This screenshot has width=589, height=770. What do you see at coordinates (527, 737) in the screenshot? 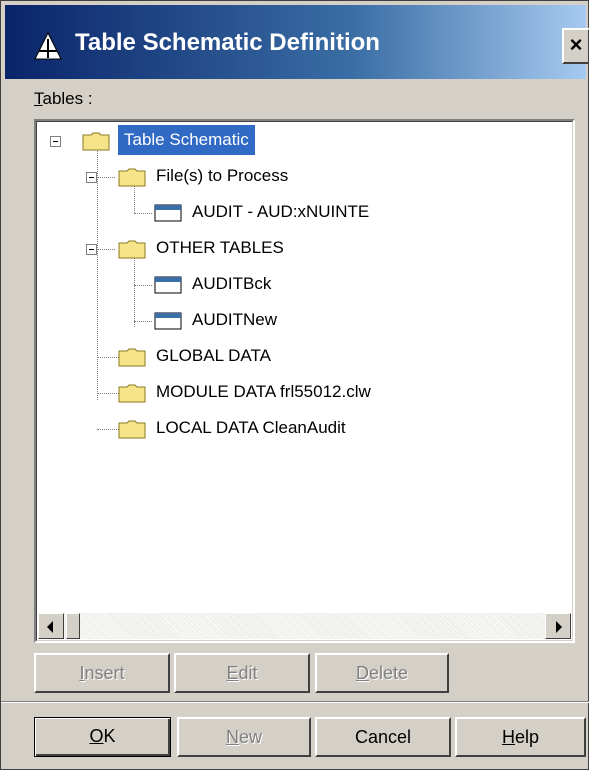
I see `help-rest: elp` at bounding box center [527, 737].